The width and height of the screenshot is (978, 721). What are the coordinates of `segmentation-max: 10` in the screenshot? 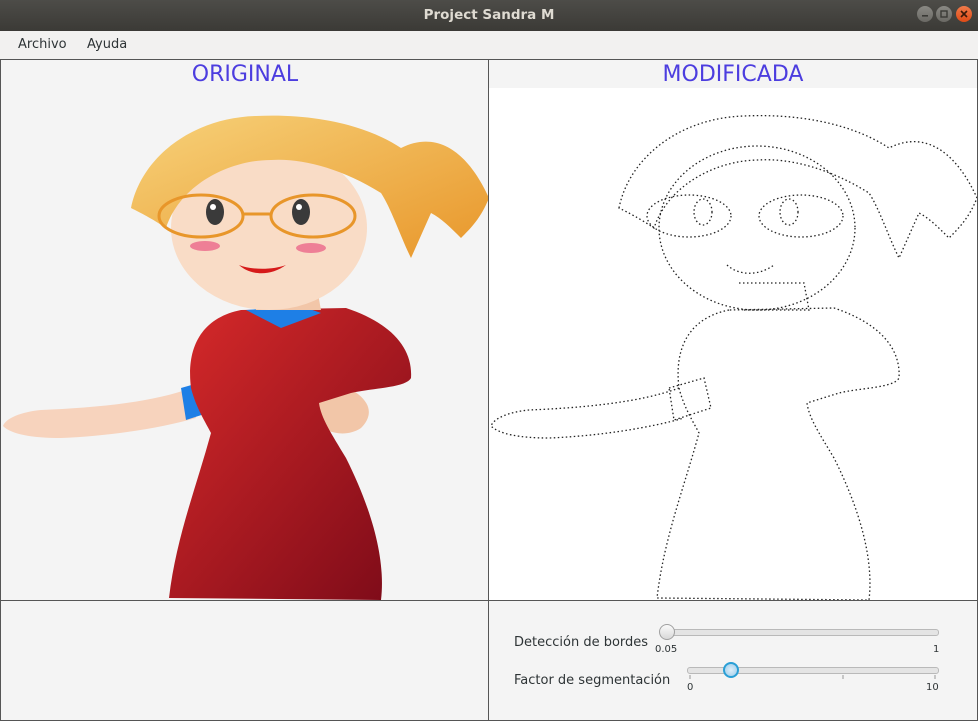 It's located at (932, 687).